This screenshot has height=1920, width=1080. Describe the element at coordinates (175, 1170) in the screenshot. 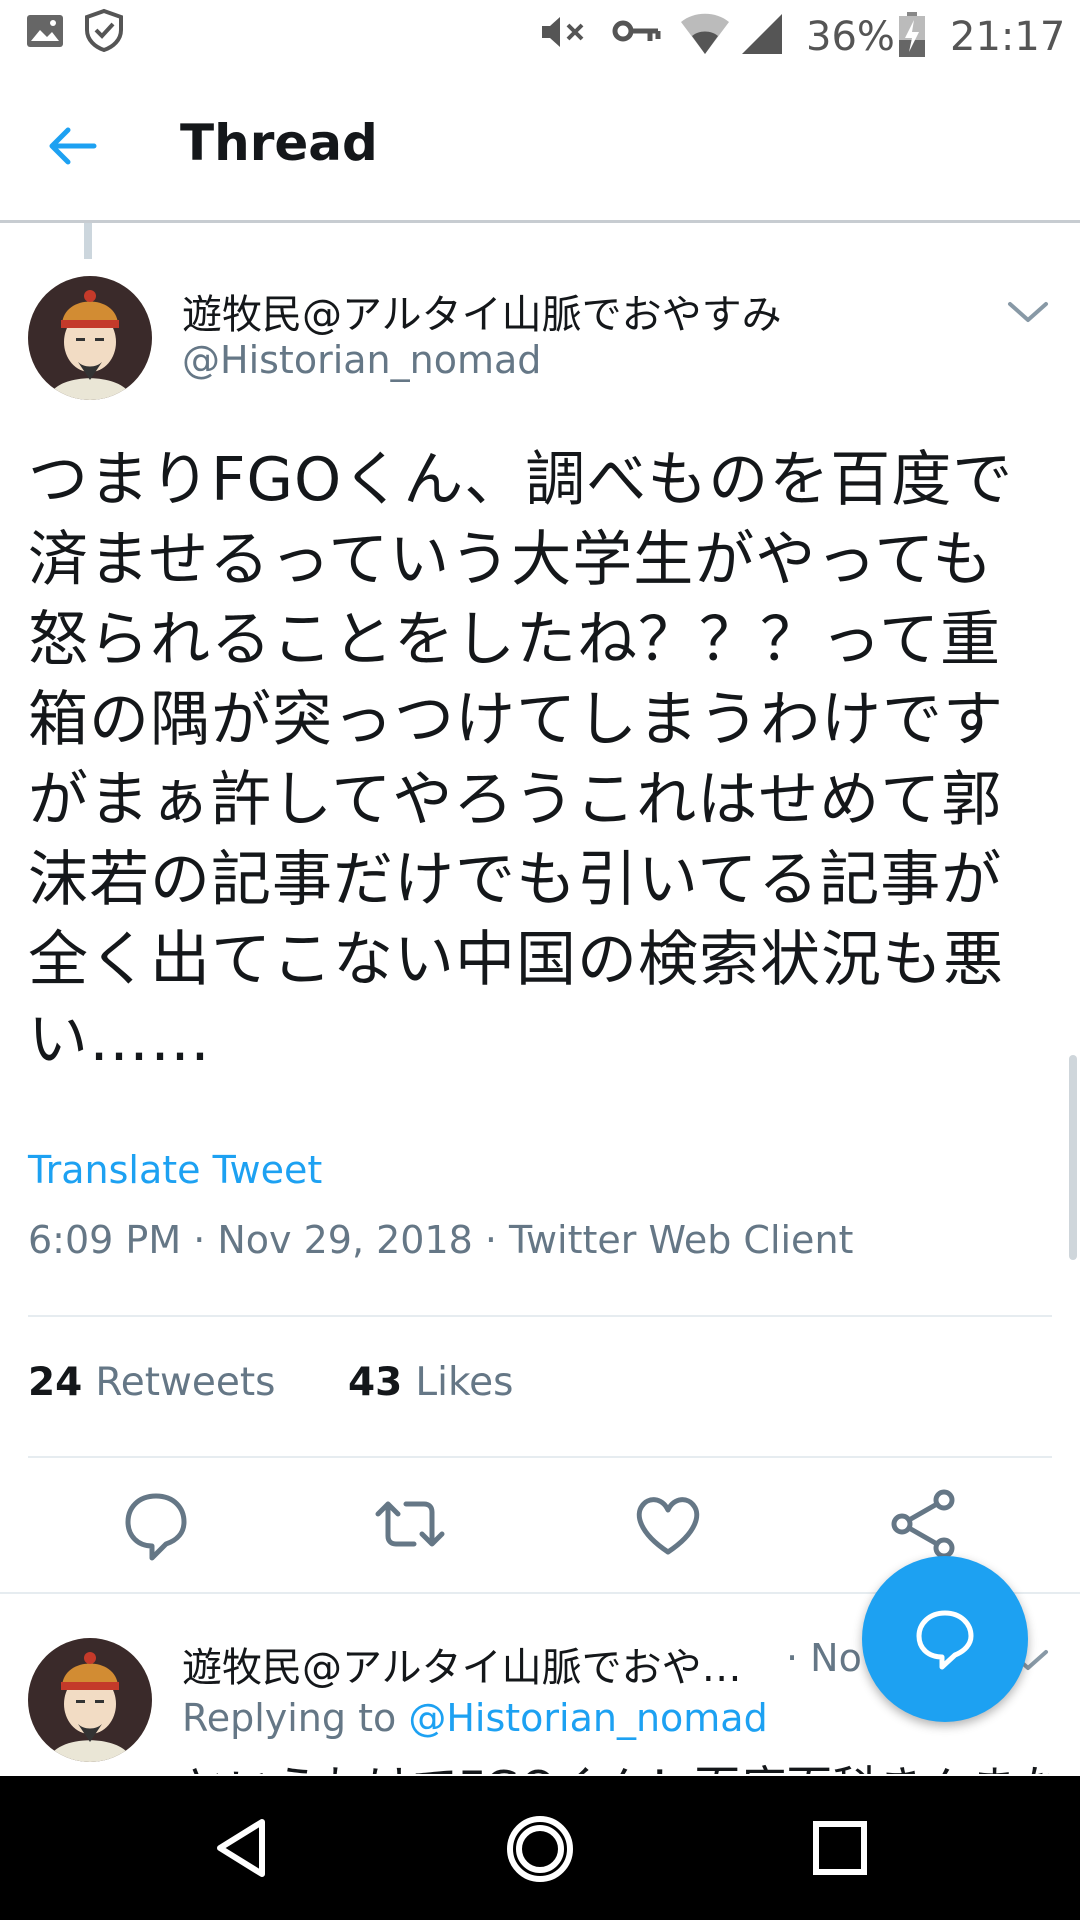

I see `translate-tweet-link: Translate Tweet` at that location.